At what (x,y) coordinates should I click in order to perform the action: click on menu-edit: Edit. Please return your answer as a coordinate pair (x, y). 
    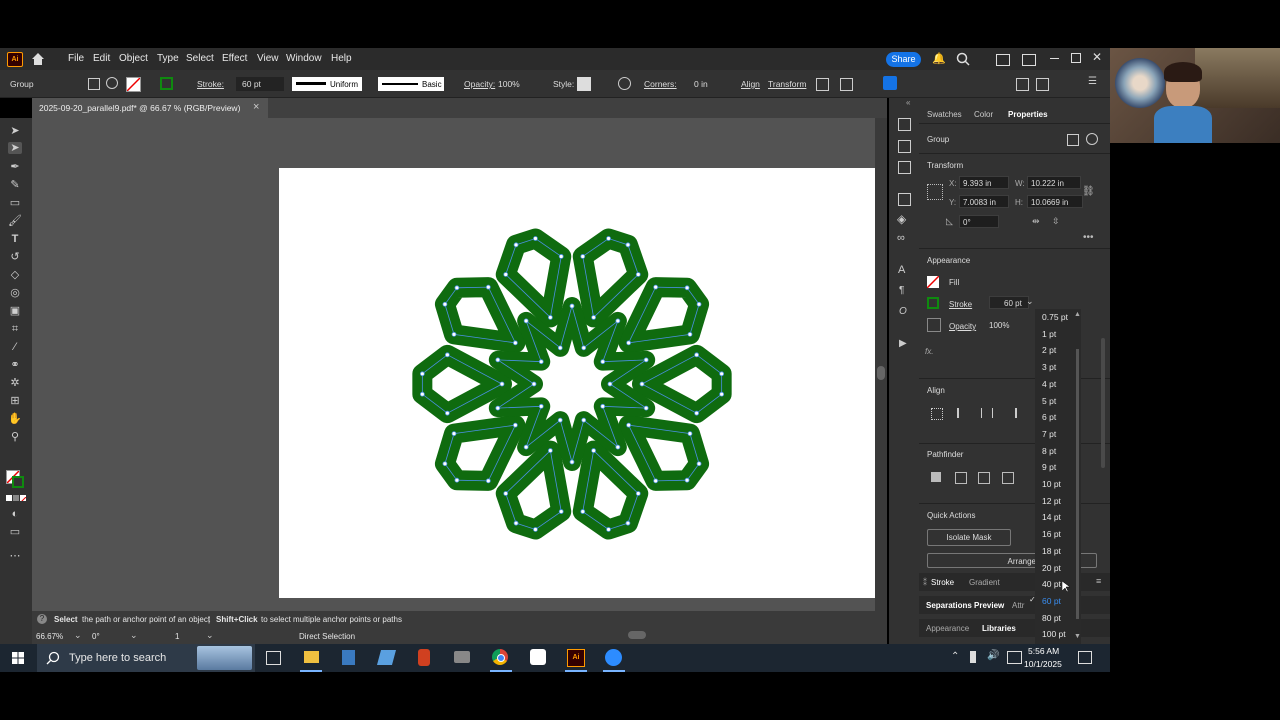
    Looking at the image, I should click on (101, 58).